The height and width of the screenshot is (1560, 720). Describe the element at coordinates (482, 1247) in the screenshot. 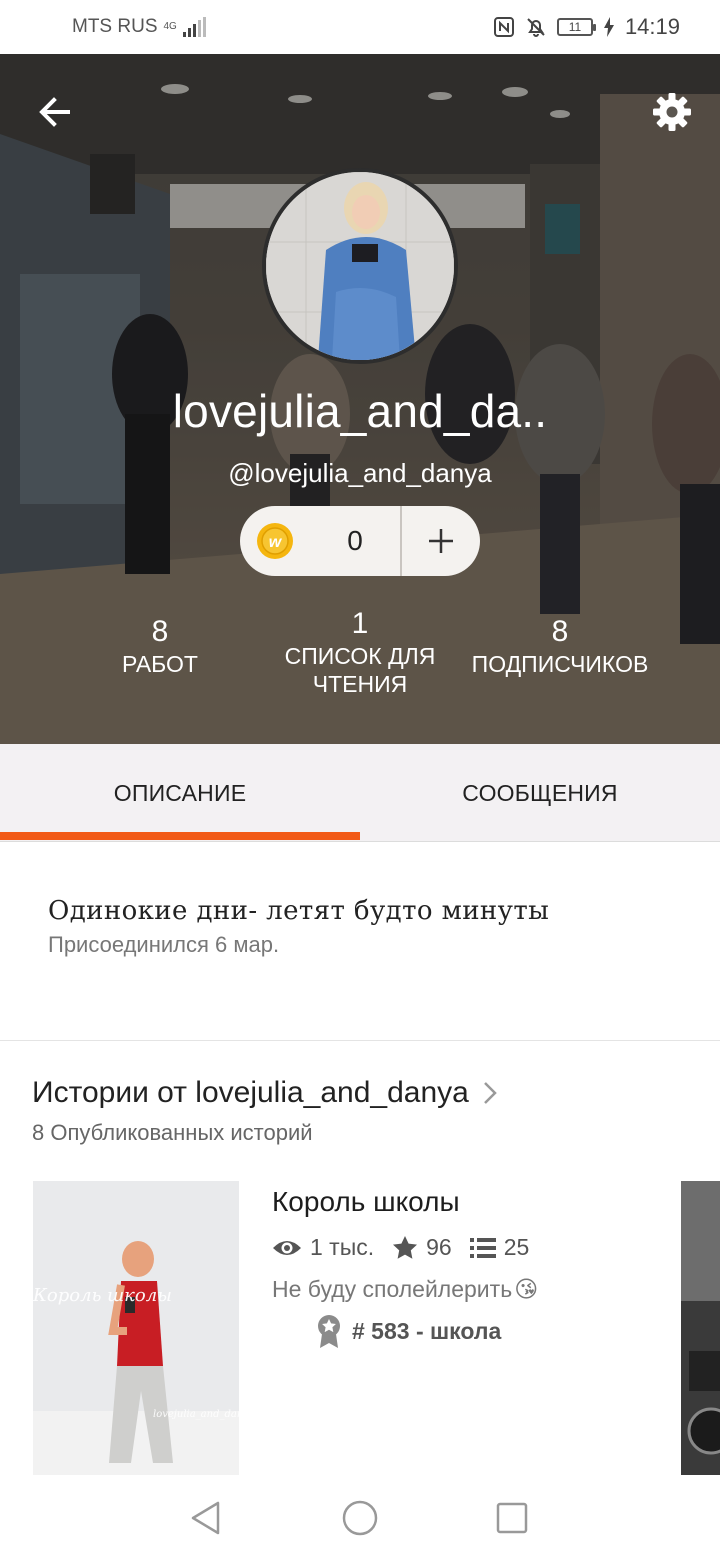

I see `list-icon` at that location.